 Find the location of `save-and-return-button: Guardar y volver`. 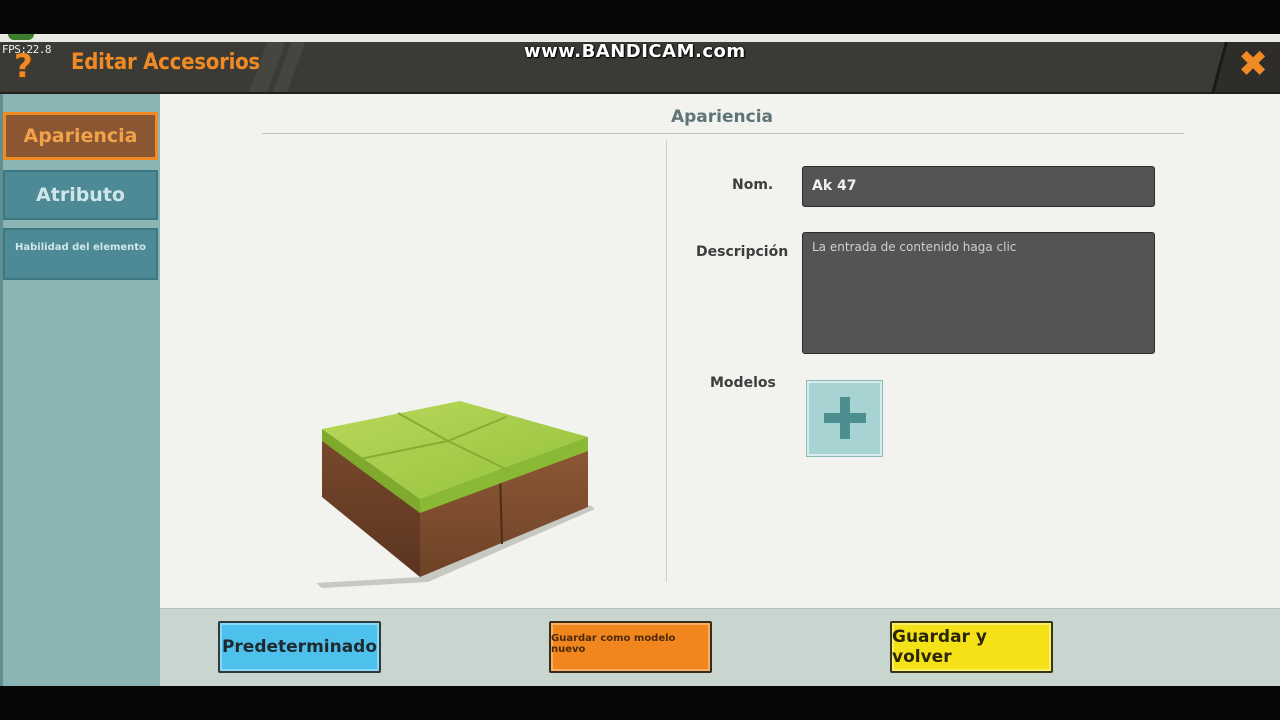

save-and-return-button: Guardar y volver is located at coordinates (971, 647).